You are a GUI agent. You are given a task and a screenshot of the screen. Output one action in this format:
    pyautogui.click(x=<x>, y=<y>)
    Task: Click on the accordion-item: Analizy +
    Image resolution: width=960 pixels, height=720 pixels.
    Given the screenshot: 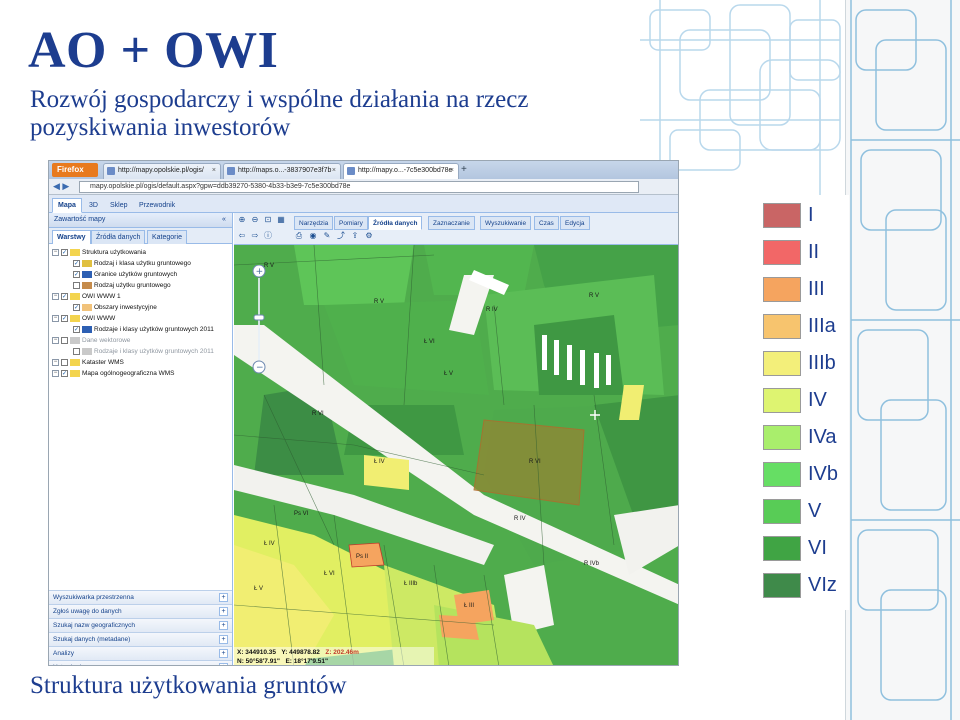 What is the action you would take?
    pyautogui.click(x=140, y=653)
    